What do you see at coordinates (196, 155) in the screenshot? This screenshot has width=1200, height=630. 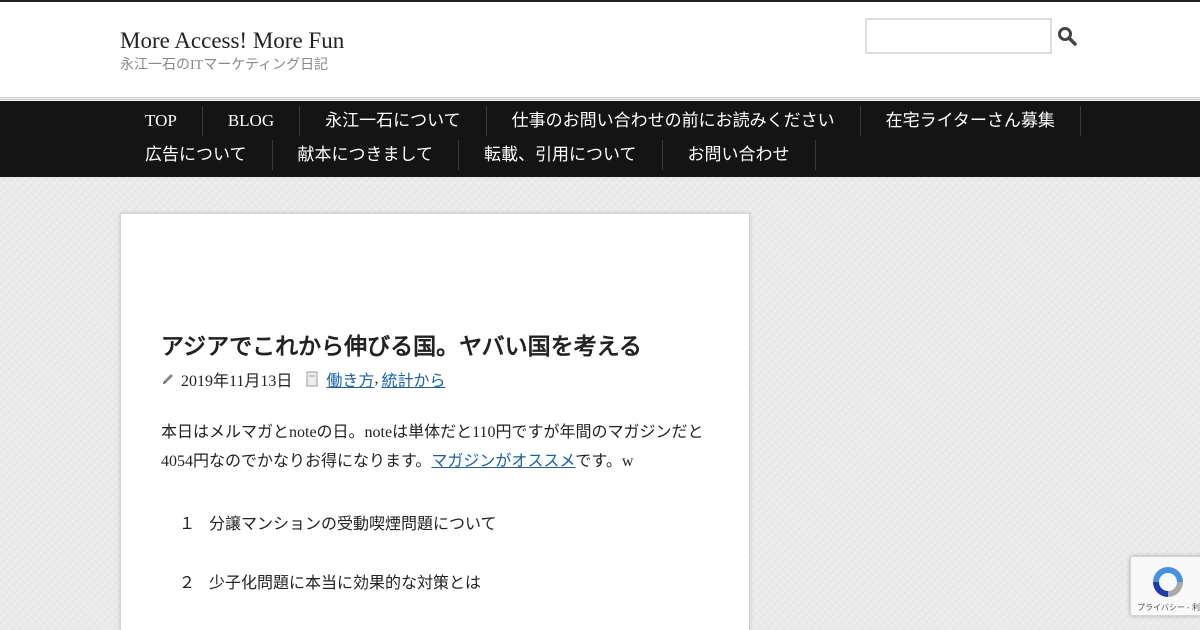 I see `nav-item-ads: 広告について` at bounding box center [196, 155].